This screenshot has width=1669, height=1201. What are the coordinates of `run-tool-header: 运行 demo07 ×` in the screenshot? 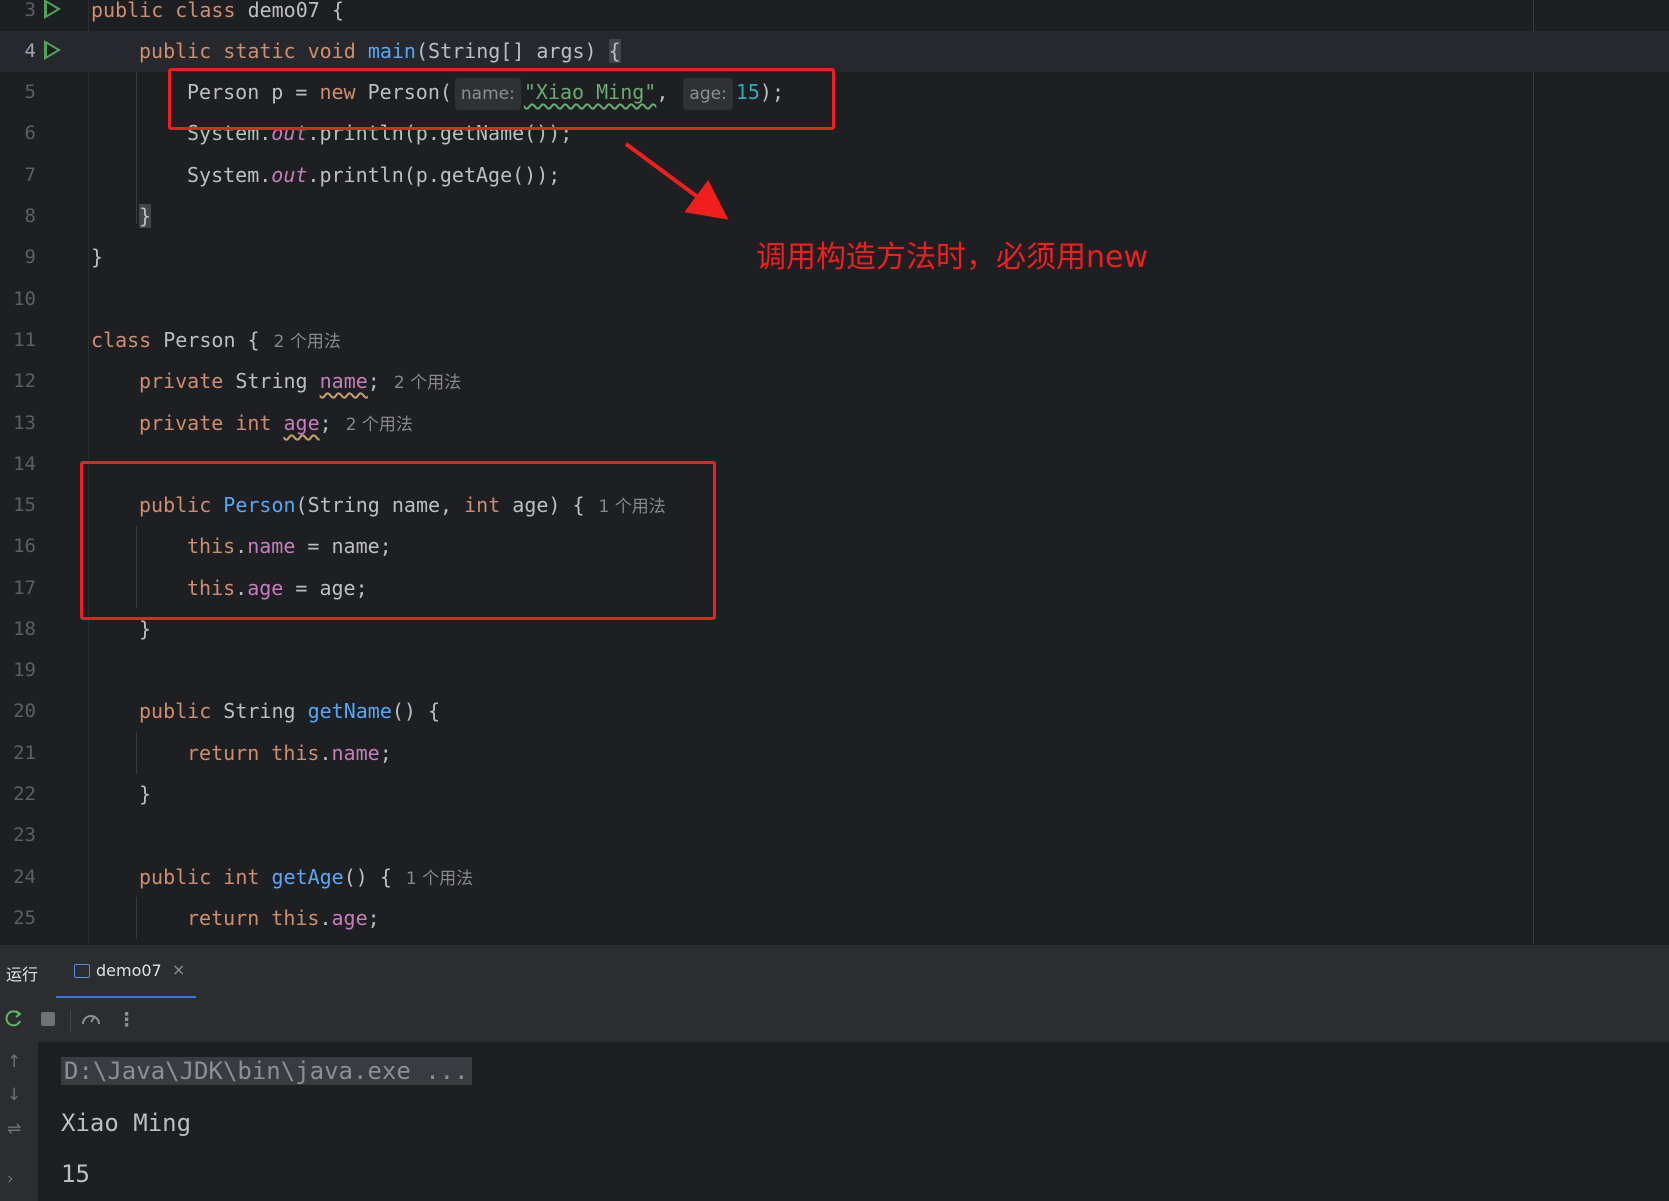 It's located at (834, 971).